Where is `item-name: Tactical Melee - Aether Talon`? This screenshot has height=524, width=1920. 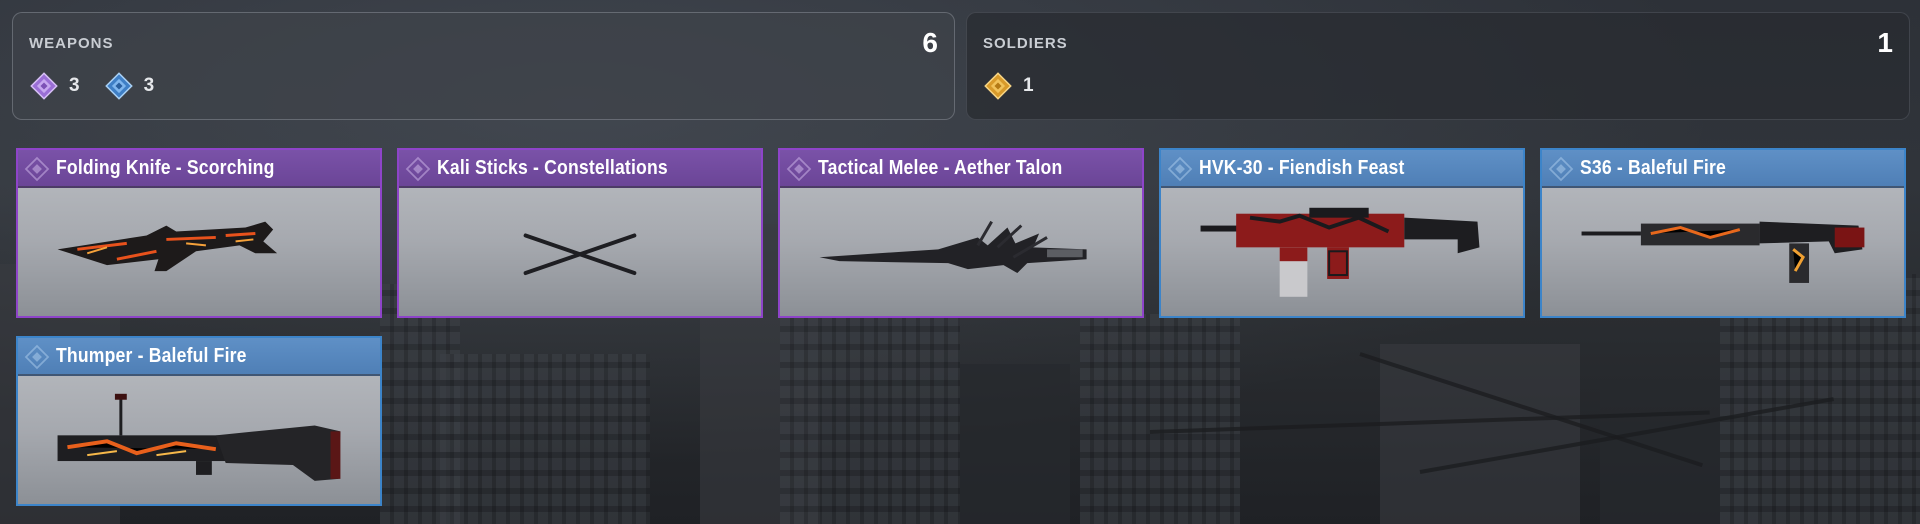
item-name: Tactical Melee - Aether Talon is located at coordinates (940, 167).